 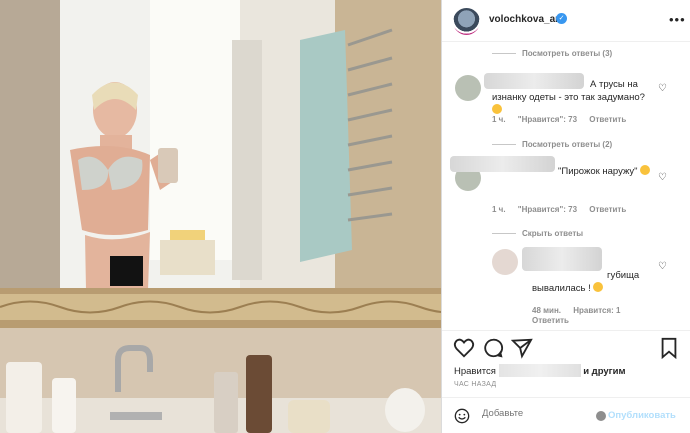 I want to click on share-paper-plane-icon, so click(x=522, y=348).